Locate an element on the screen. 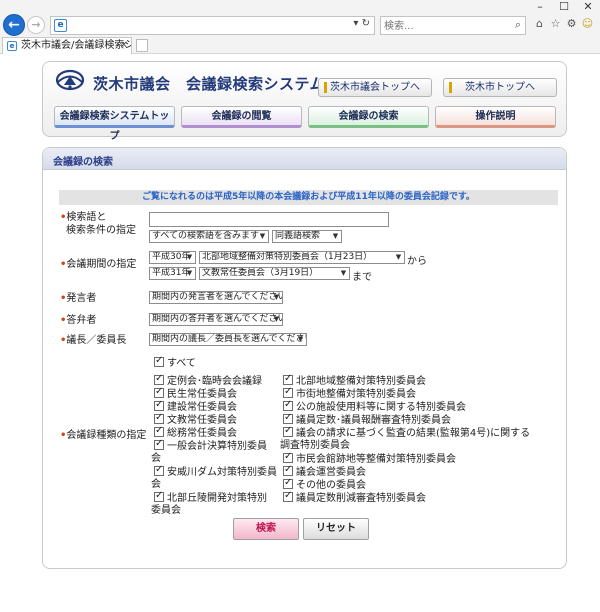 This screenshot has width=600, height=612. arrow-left-icon: ← is located at coordinates (14, 25).